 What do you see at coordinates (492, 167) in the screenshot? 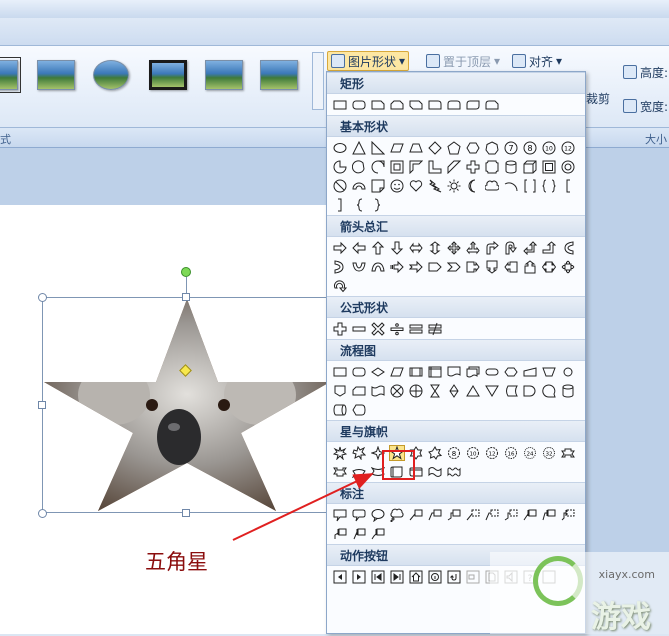
I see `plaque-shape-icon` at bounding box center [492, 167].